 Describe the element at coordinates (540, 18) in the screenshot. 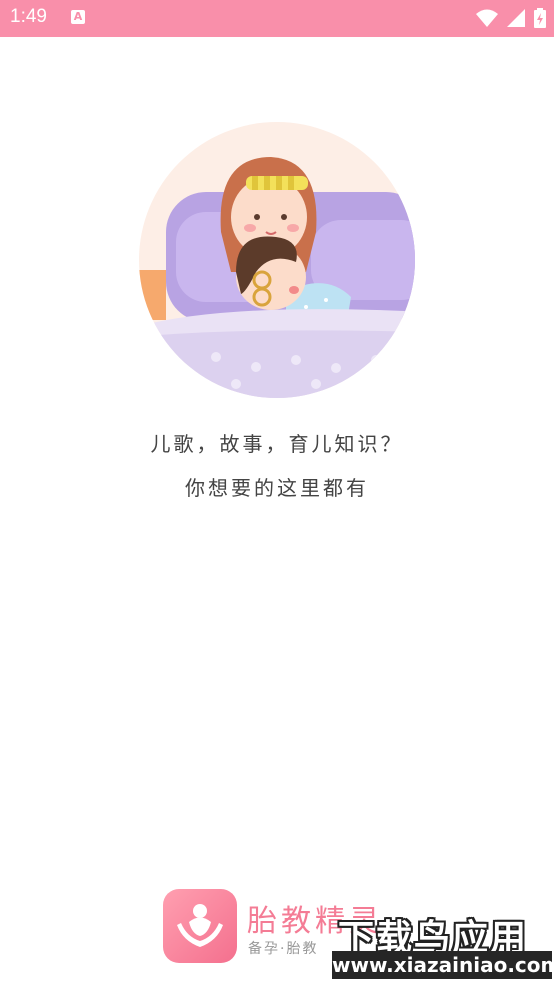

I see `battery-icon` at that location.